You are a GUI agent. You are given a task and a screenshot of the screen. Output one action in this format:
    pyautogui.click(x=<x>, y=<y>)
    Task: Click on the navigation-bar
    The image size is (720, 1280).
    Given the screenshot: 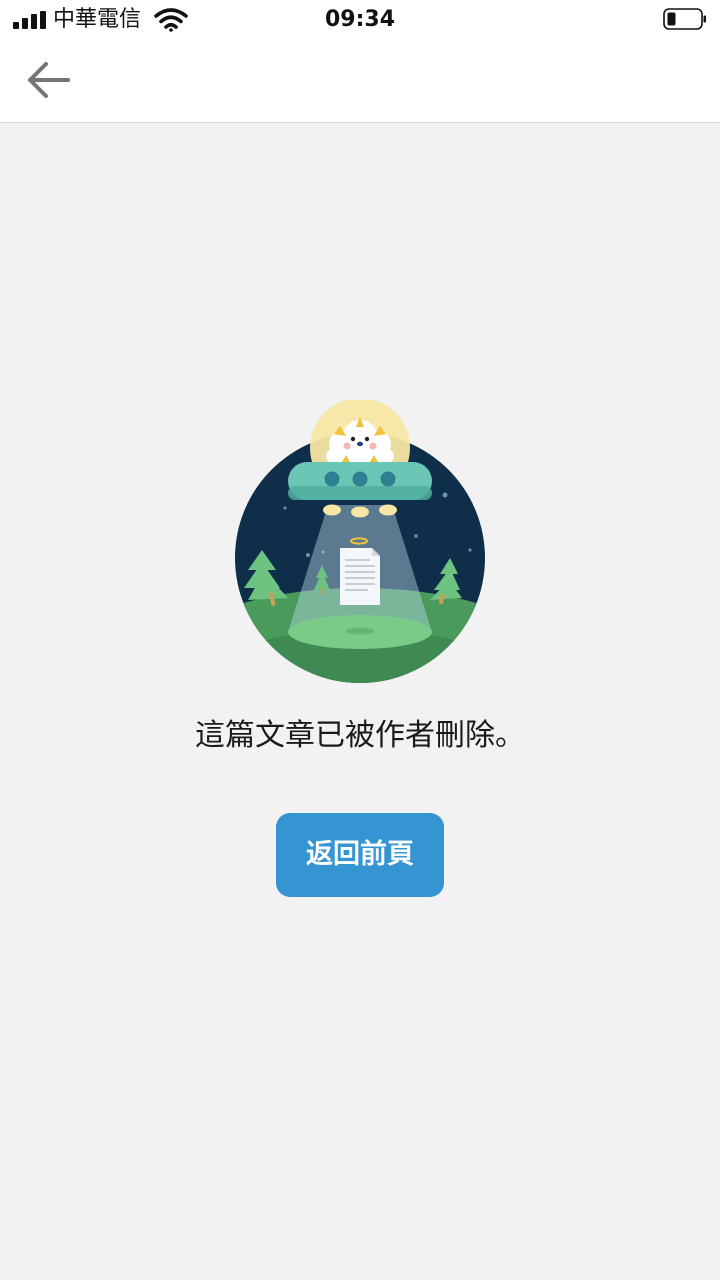 What is the action you would take?
    pyautogui.click(x=360, y=81)
    